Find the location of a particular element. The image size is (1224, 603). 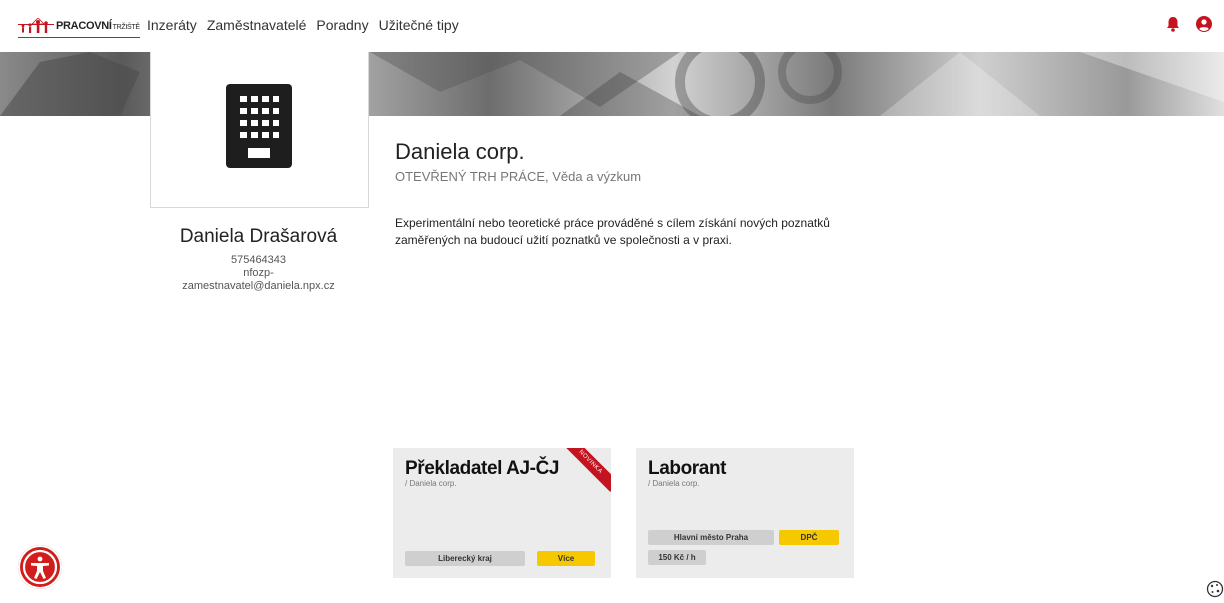

region-tag: Hlavní město Praha is located at coordinates (711, 537).